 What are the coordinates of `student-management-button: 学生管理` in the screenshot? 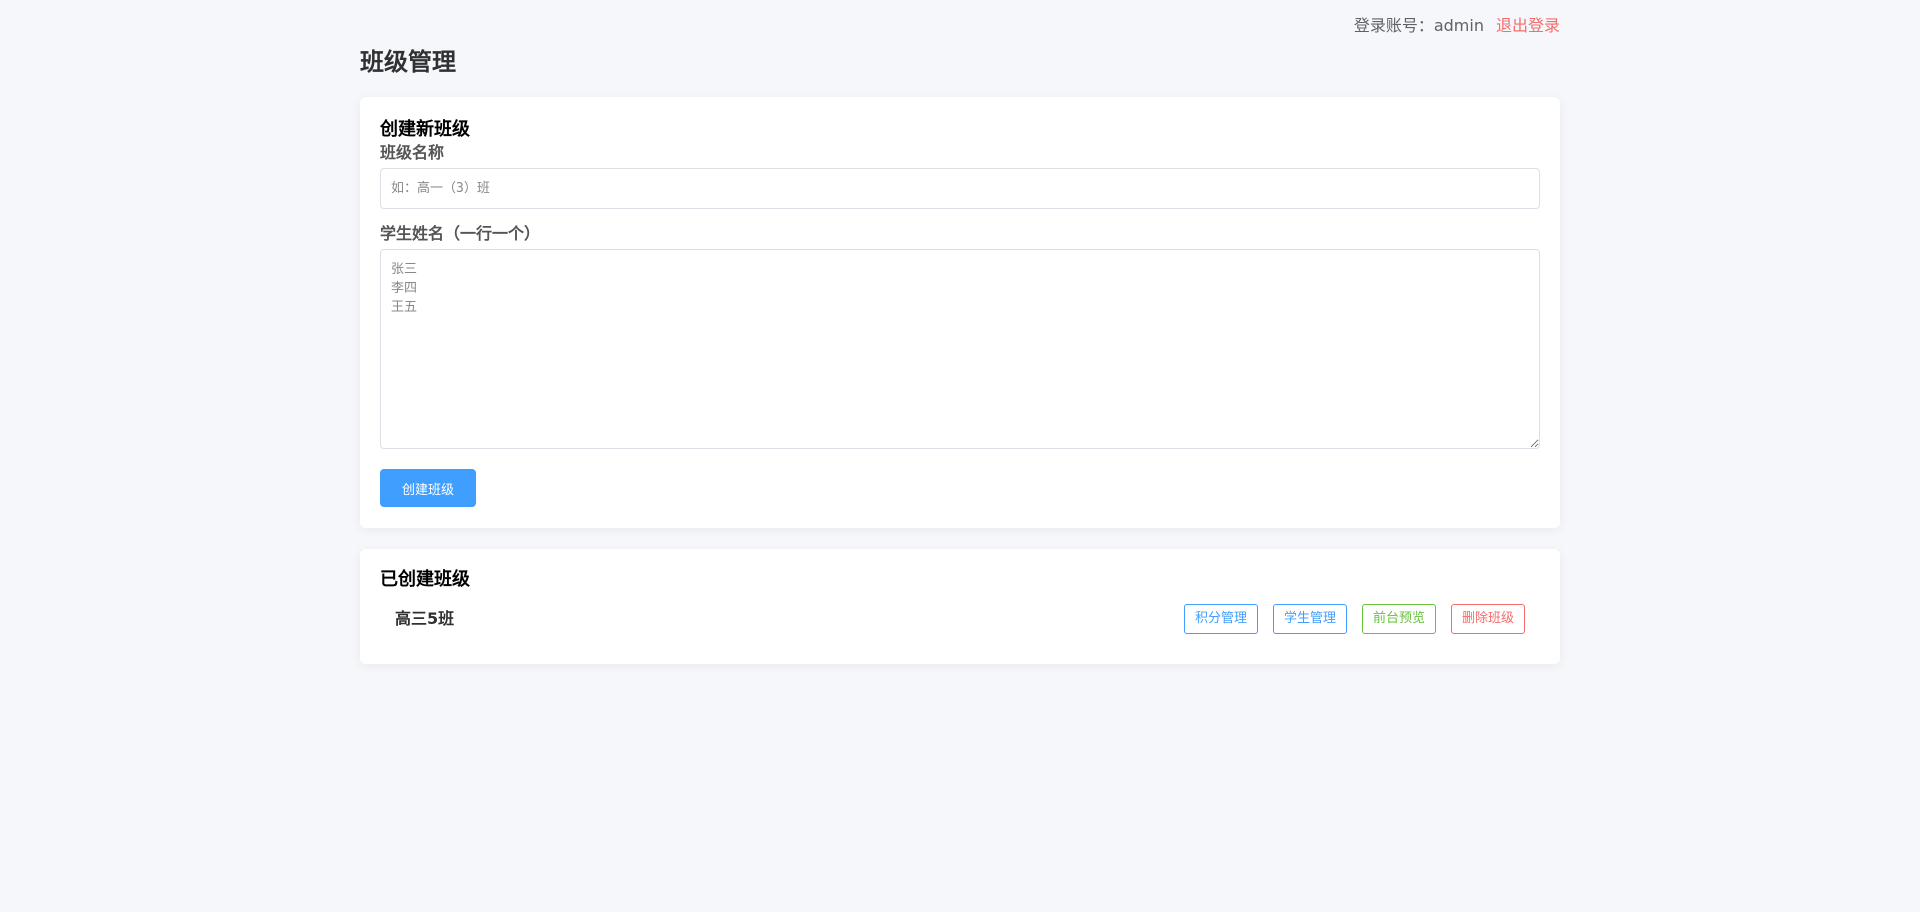 It's located at (1309, 619).